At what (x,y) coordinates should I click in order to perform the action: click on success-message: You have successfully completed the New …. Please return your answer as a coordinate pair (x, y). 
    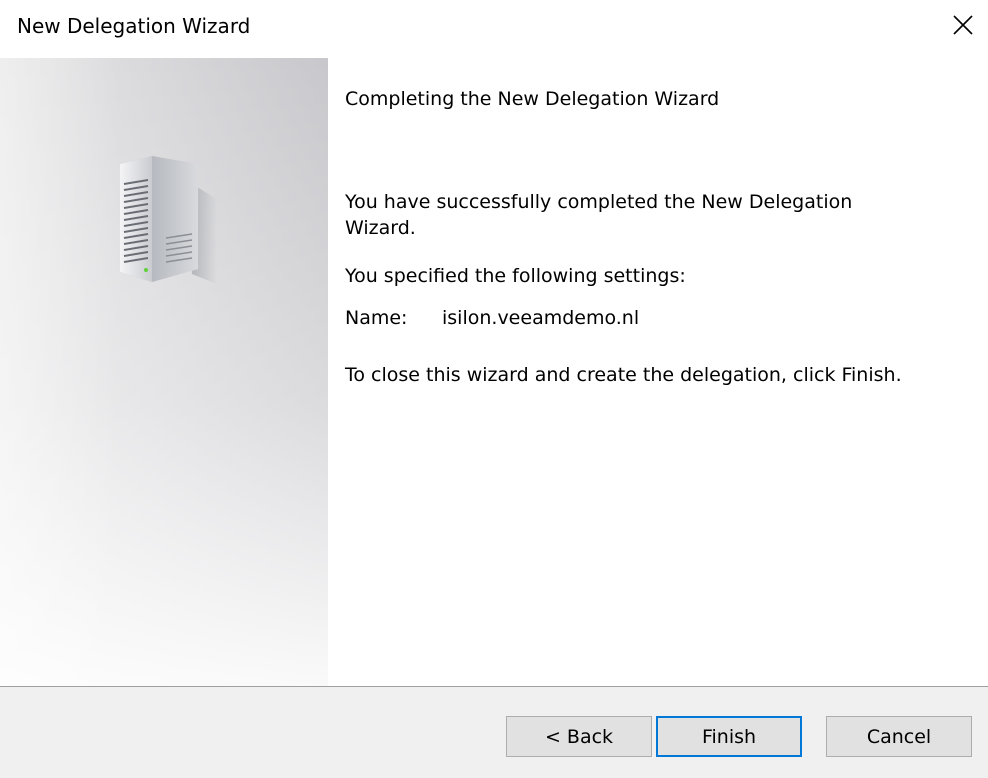
    Looking at the image, I should click on (599, 215).